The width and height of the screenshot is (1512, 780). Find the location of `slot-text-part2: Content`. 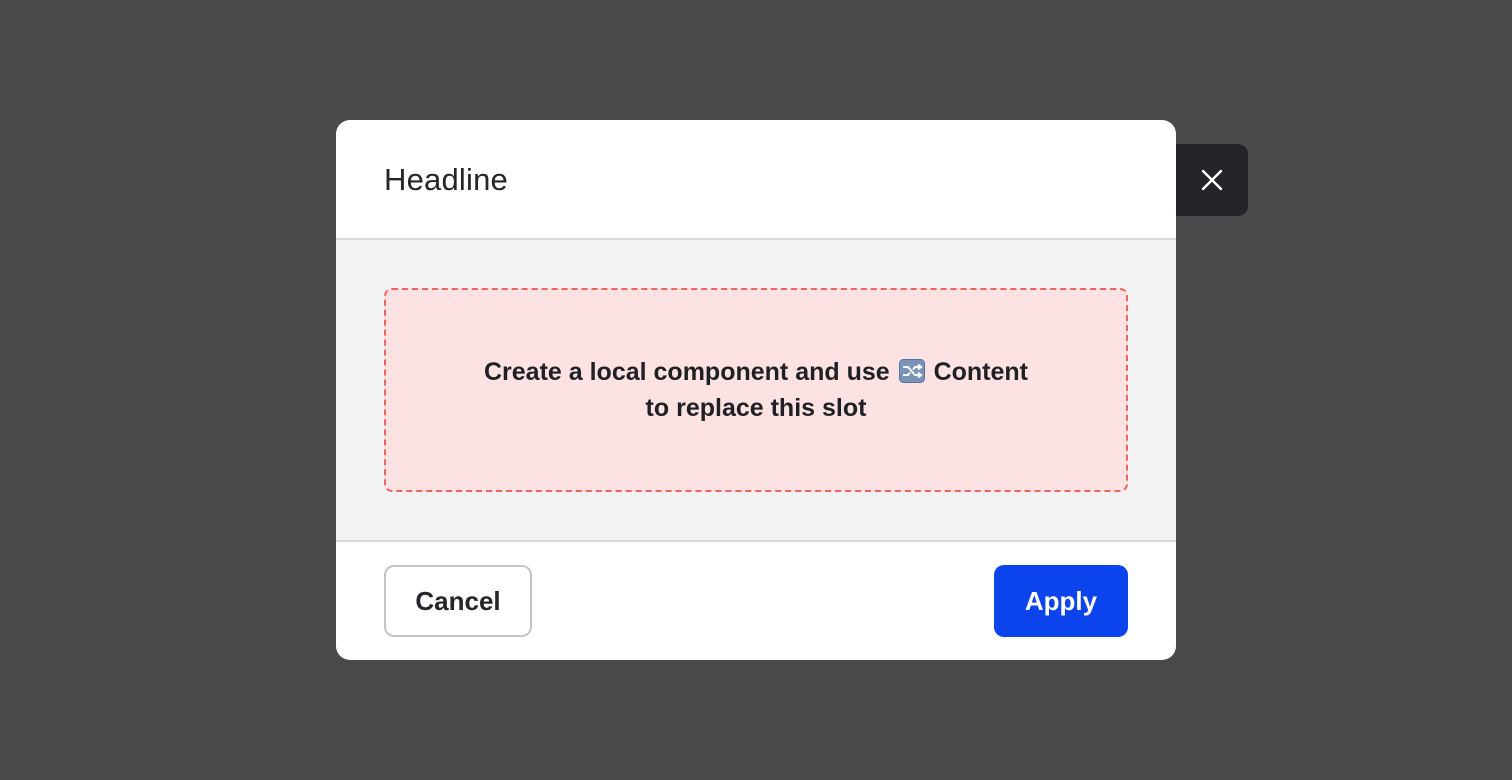

slot-text-part2: Content is located at coordinates (980, 372).